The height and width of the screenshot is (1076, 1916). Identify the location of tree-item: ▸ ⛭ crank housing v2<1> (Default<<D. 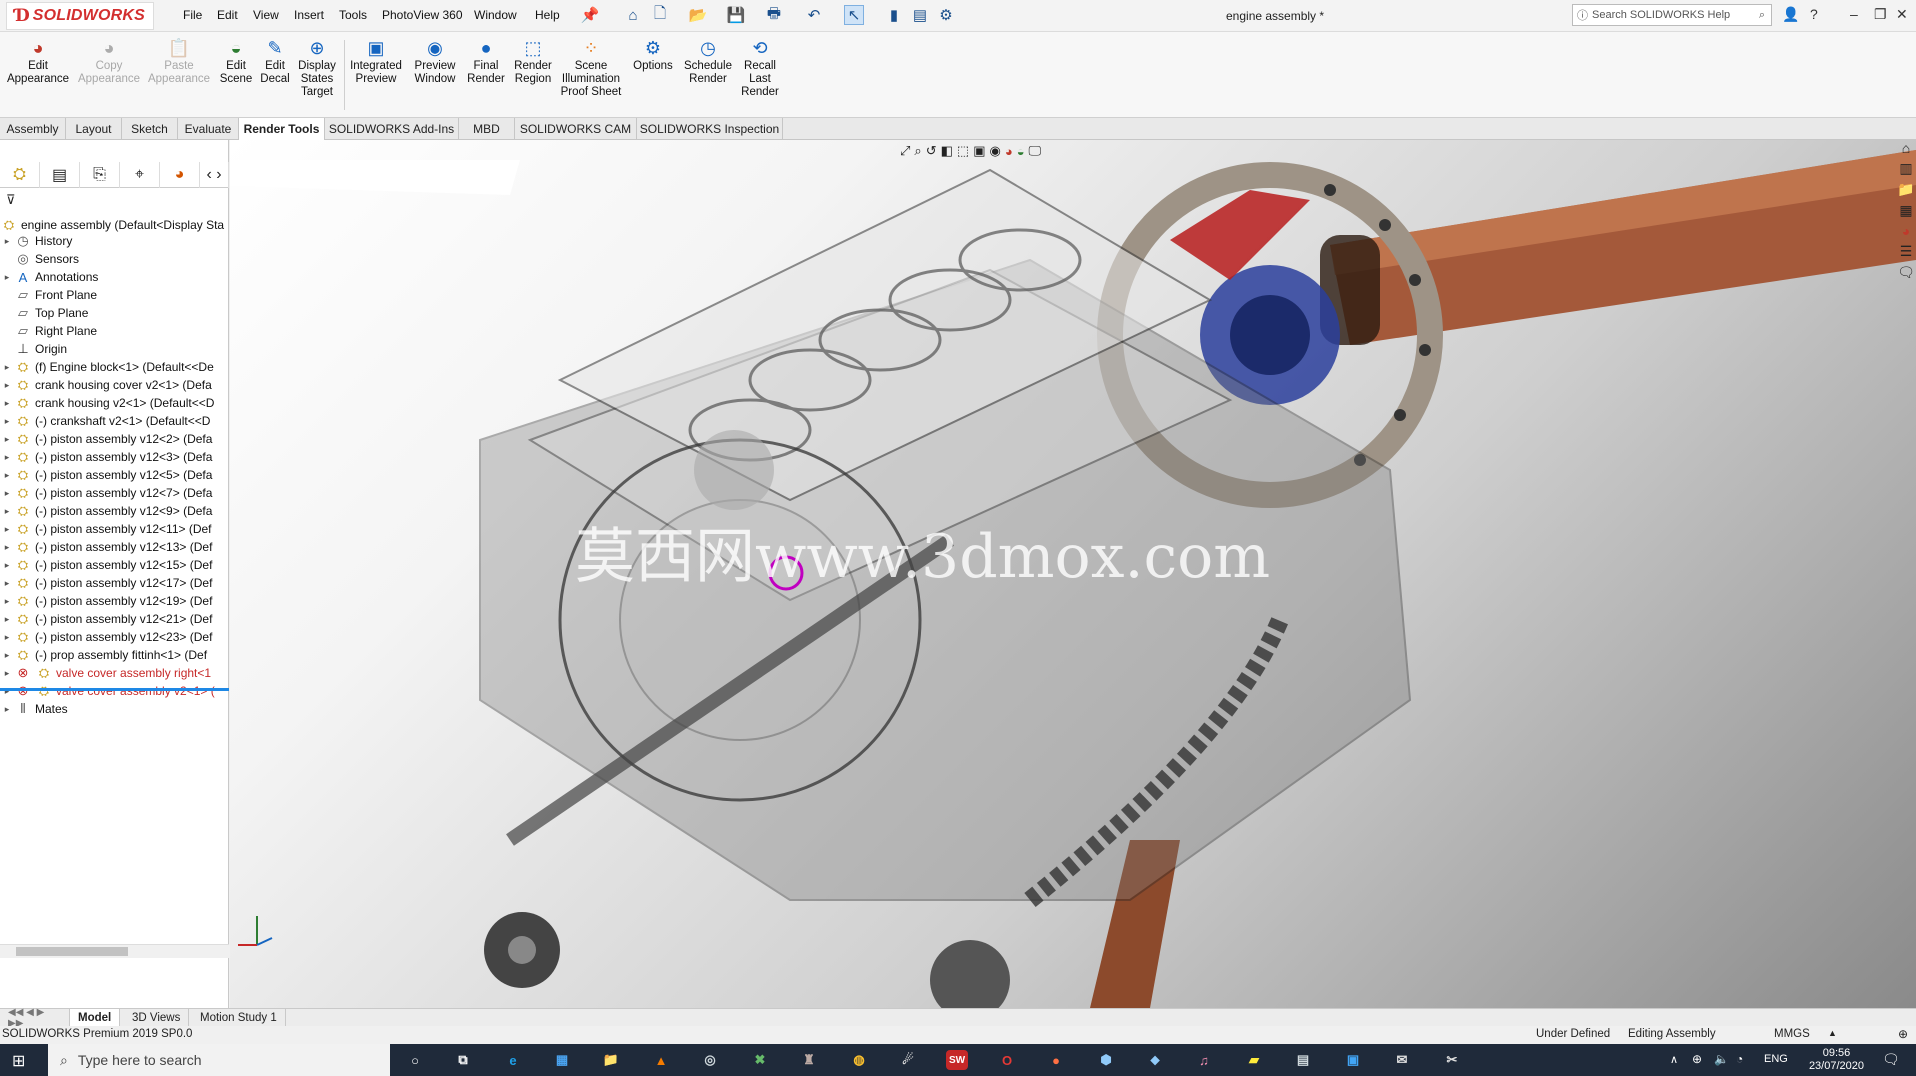
(114, 403).